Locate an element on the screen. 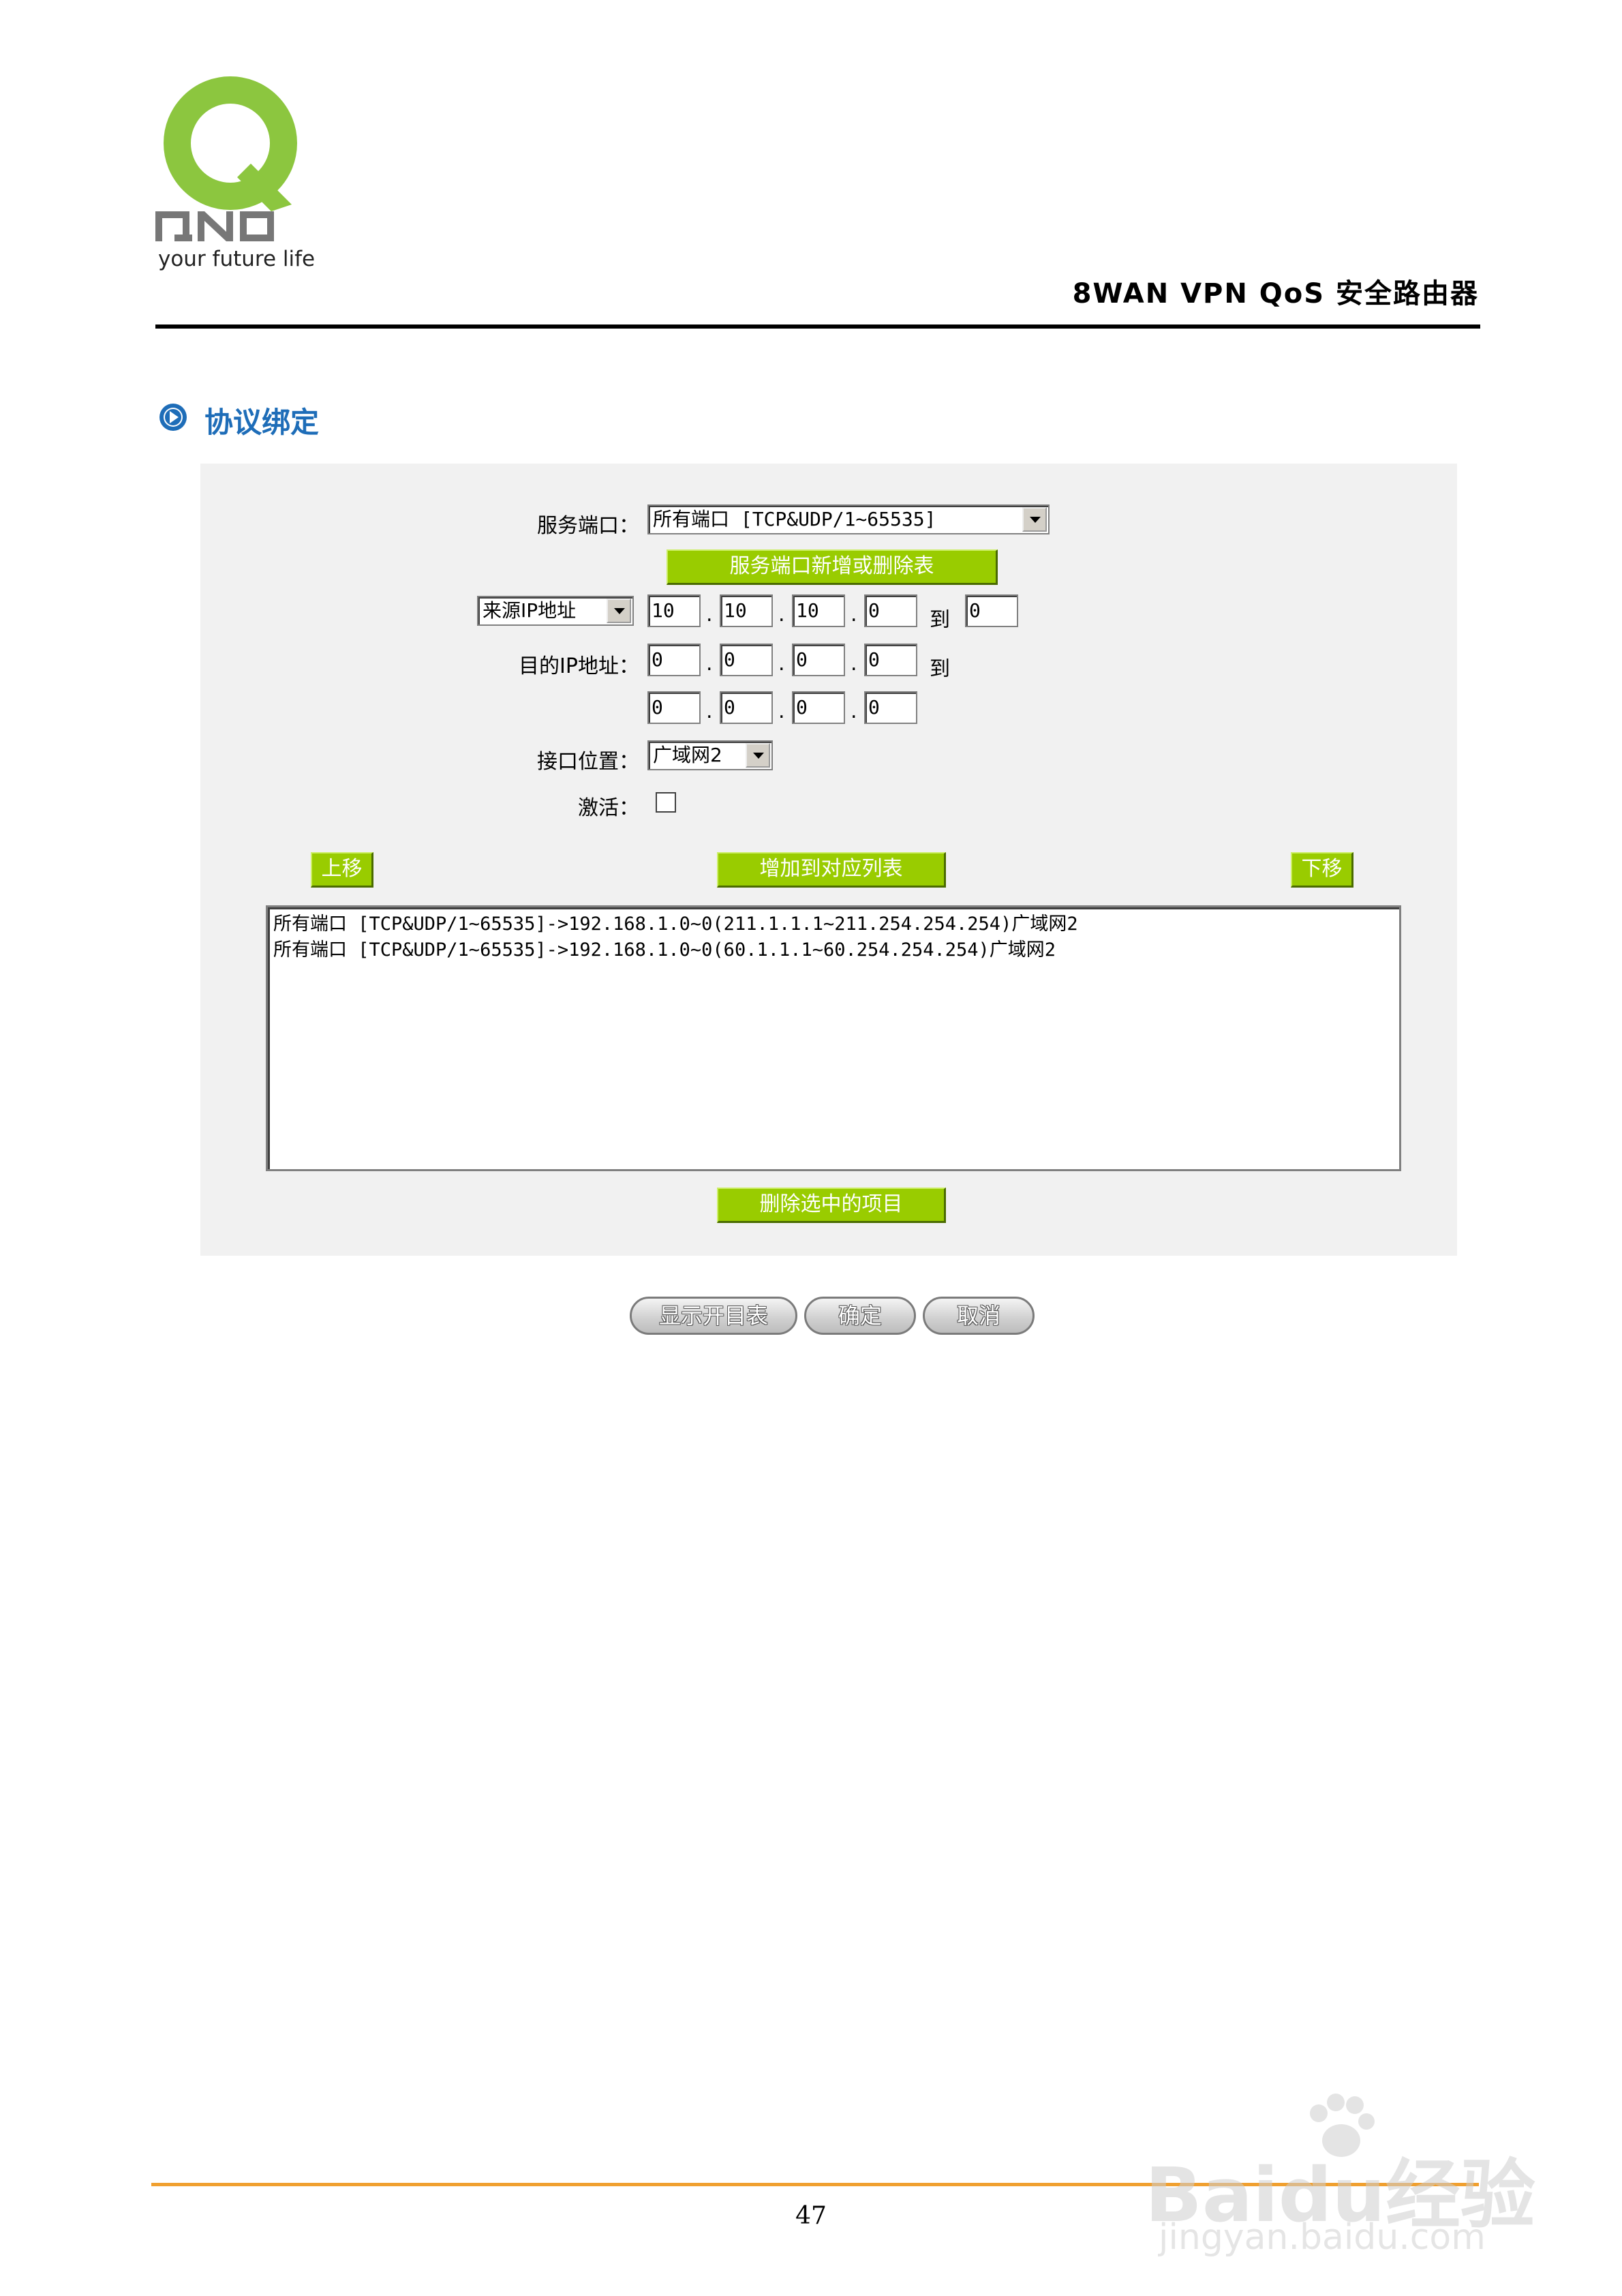 This screenshot has width=1622, height=2296. dest-ip-end-octet-4: 0 is located at coordinates (890, 707).